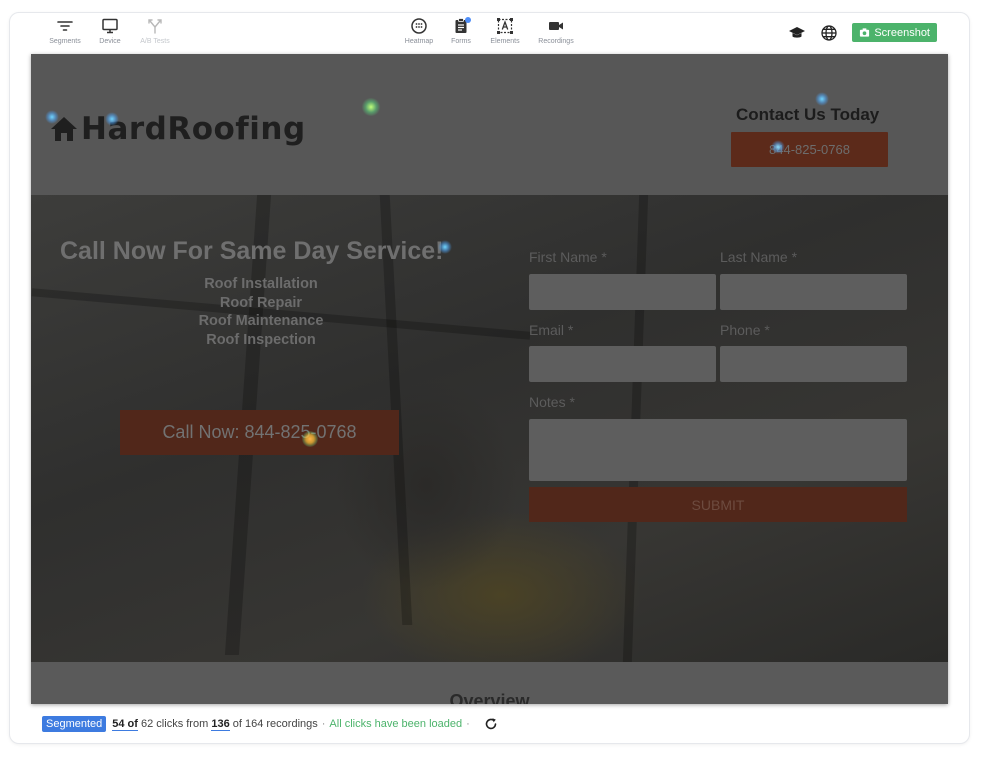 This screenshot has width=992, height=760. I want to click on camera-icon, so click(865, 32).